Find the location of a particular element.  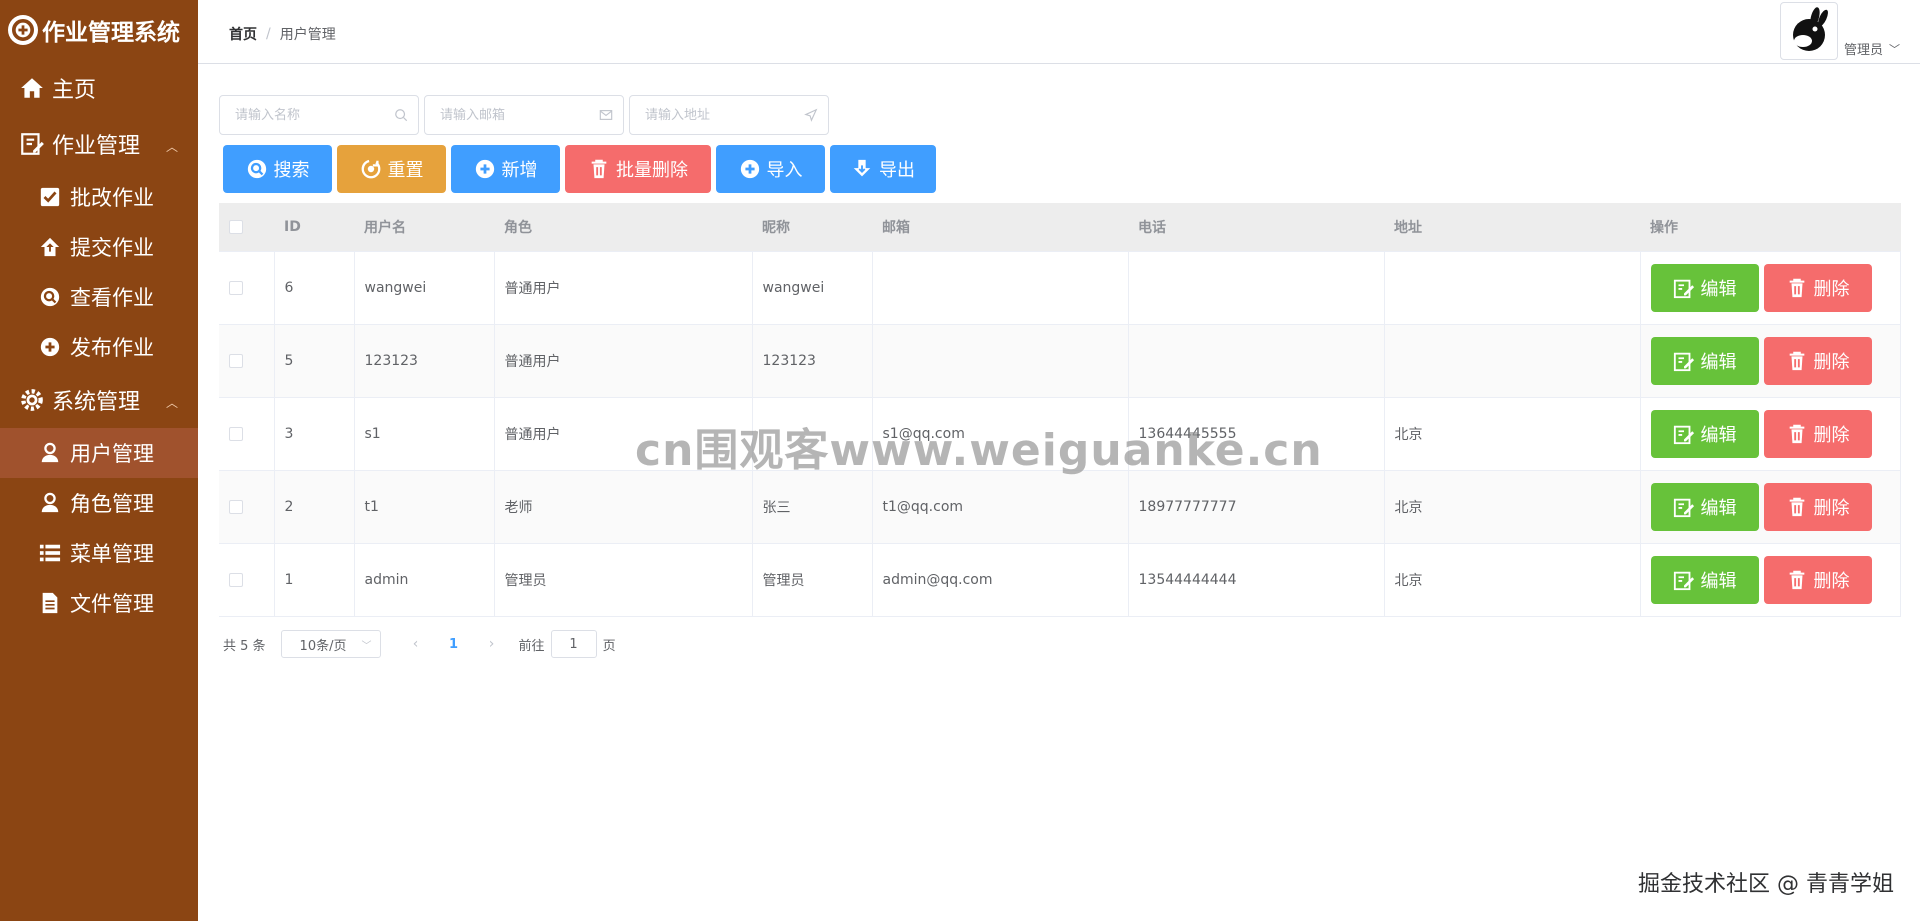

sidebar-item-view-homework: 查看作业 is located at coordinates (99, 297).